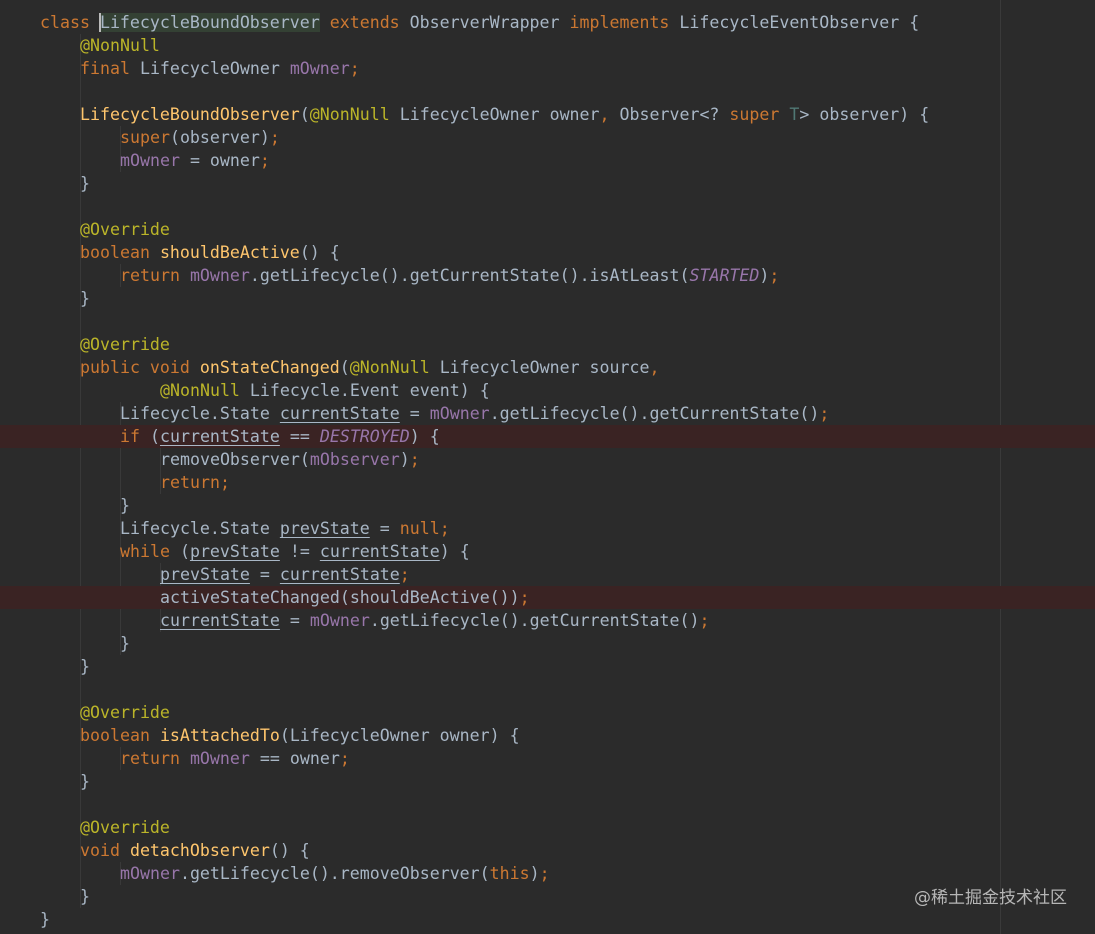 The image size is (1095, 934). Describe the element at coordinates (794, 114) in the screenshot. I see `code-token: T` at that location.